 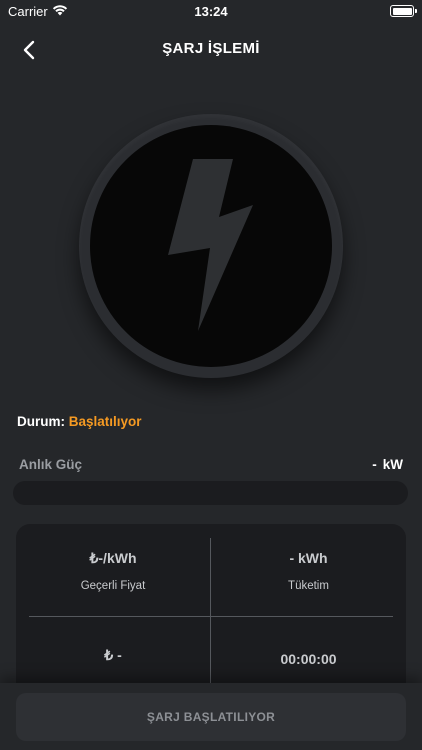 What do you see at coordinates (374, 464) in the screenshot?
I see `instant-power-value: -` at bounding box center [374, 464].